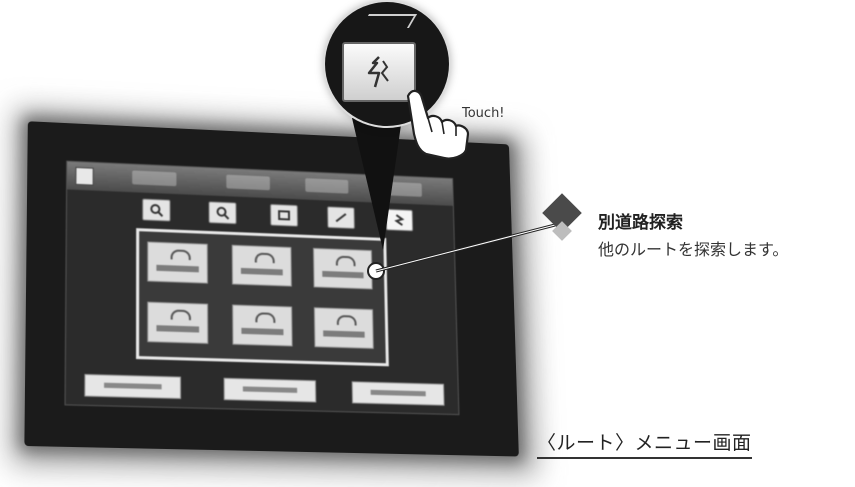 This screenshot has width=855, height=487. Describe the element at coordinates (644, 443) in the screenshot. I see `figure-caption: 〈ルート〉メニュー画面` at that location.